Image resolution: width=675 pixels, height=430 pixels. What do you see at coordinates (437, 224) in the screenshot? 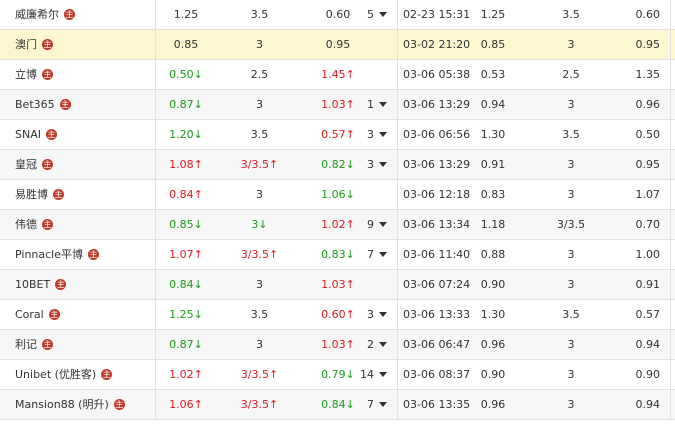
I see `update-time: 03-06 13:34` at bounding box center [437, 224].